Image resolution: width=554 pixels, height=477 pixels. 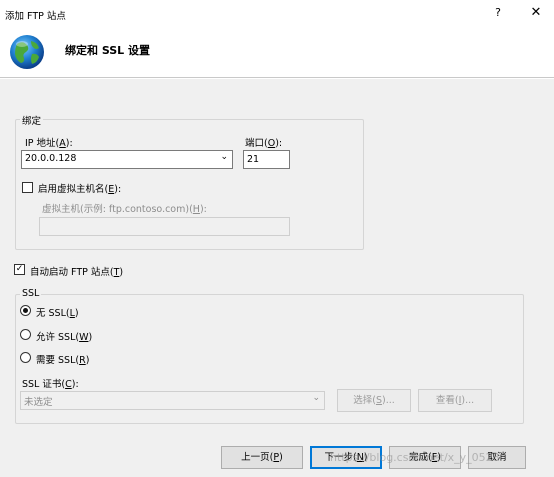 What do you see at coordinates (64, 337) in the screenshot?
I see `allow-ssl-label: 允许 SSL(W)` at bounding box center [64, 337].